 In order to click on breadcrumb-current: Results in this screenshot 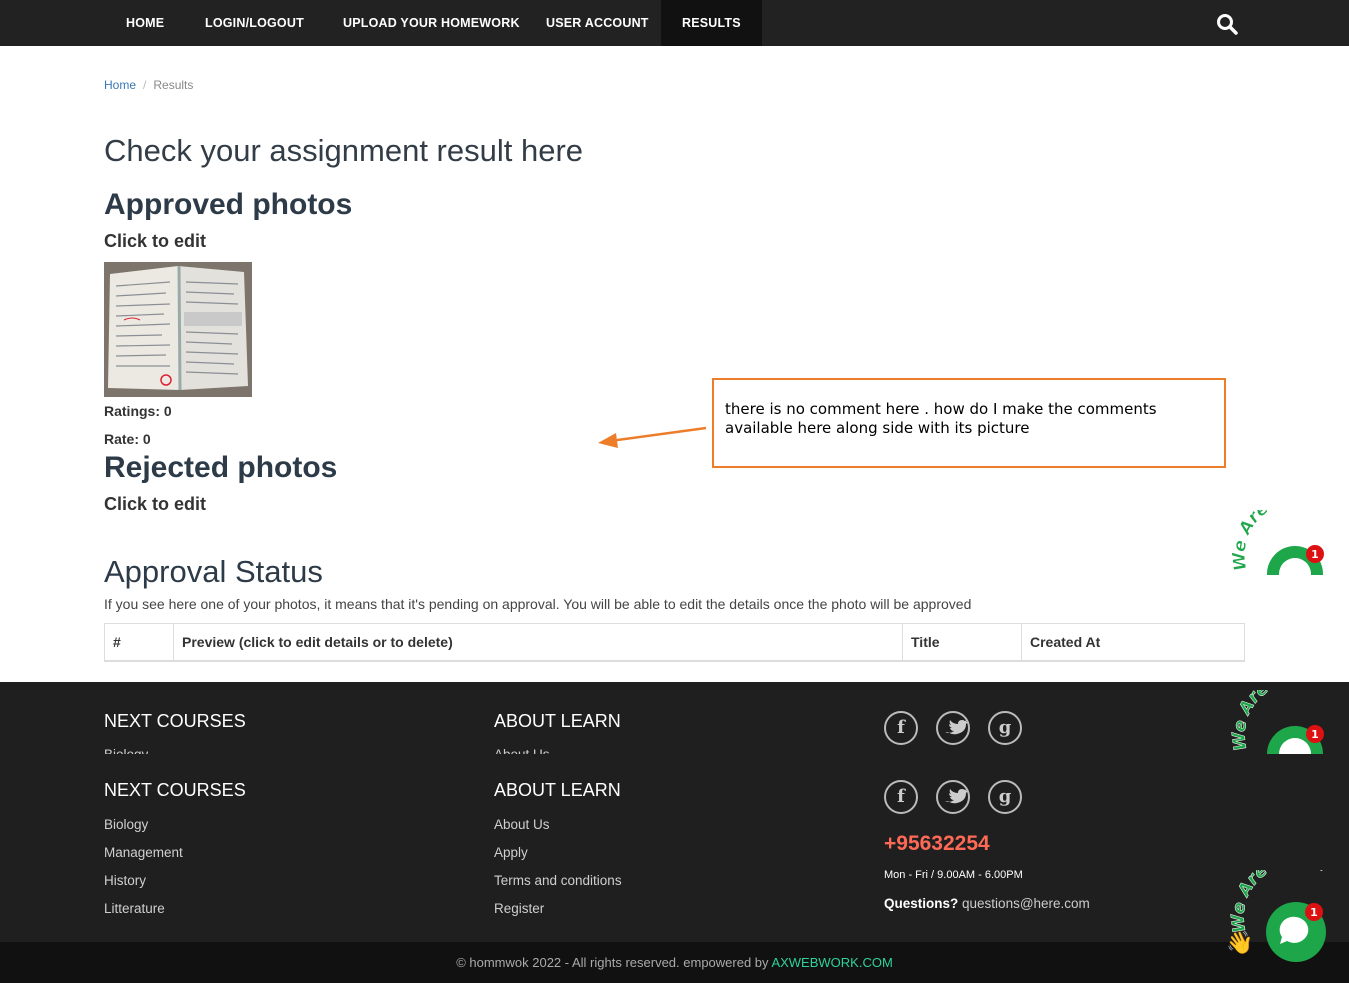, I will do `click(173, 85)`.